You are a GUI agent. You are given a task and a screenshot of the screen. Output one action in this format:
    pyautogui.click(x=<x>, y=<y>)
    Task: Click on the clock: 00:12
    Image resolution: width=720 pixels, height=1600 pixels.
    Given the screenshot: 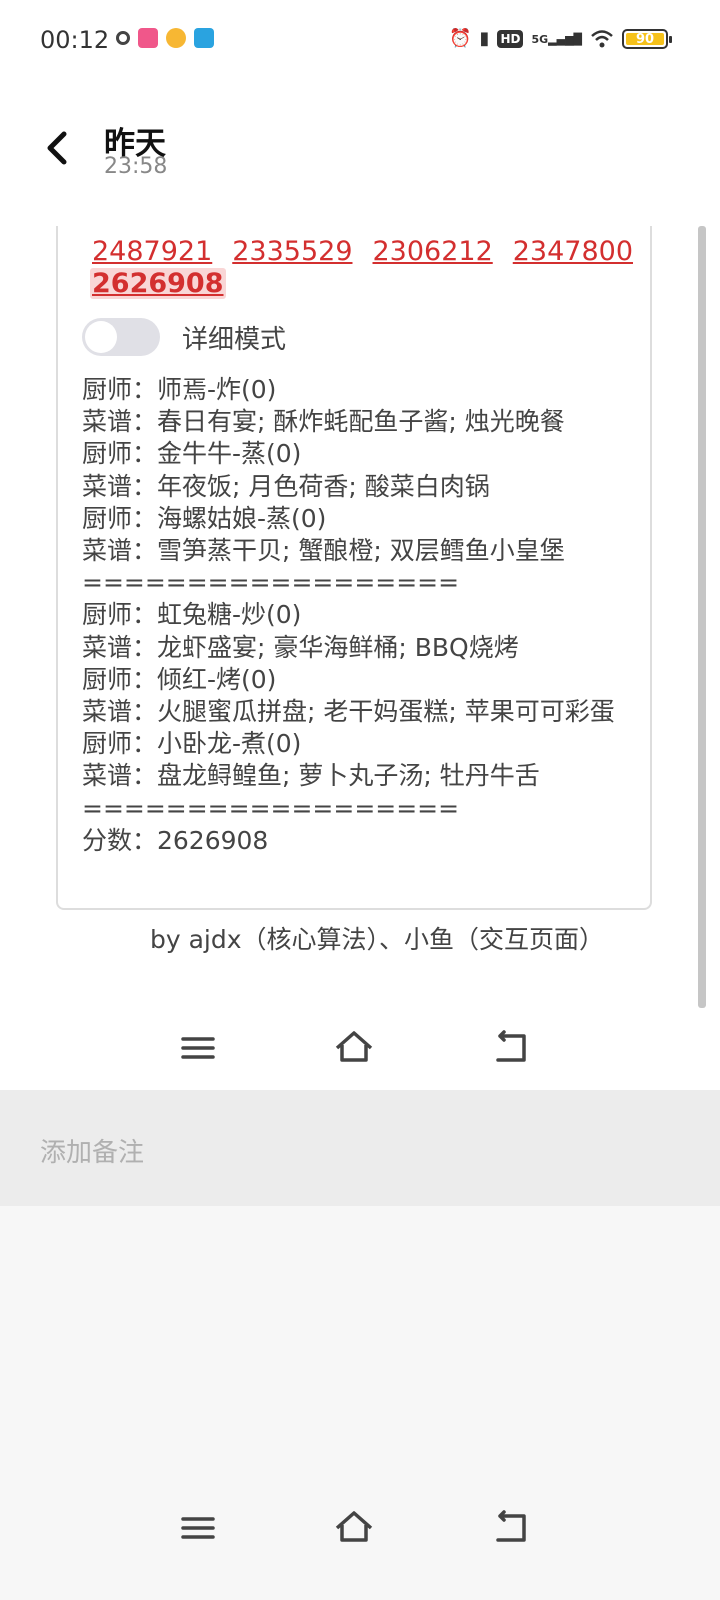 What is the action you would take?
    pyautogui.click(x=75, y=40)
    